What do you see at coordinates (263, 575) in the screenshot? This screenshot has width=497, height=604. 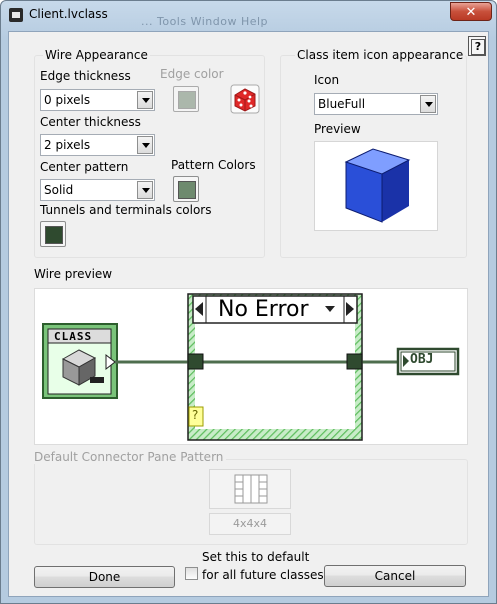 I see `default-checkbox-label-line2: for all future classes` at bounding box center [263, 575].